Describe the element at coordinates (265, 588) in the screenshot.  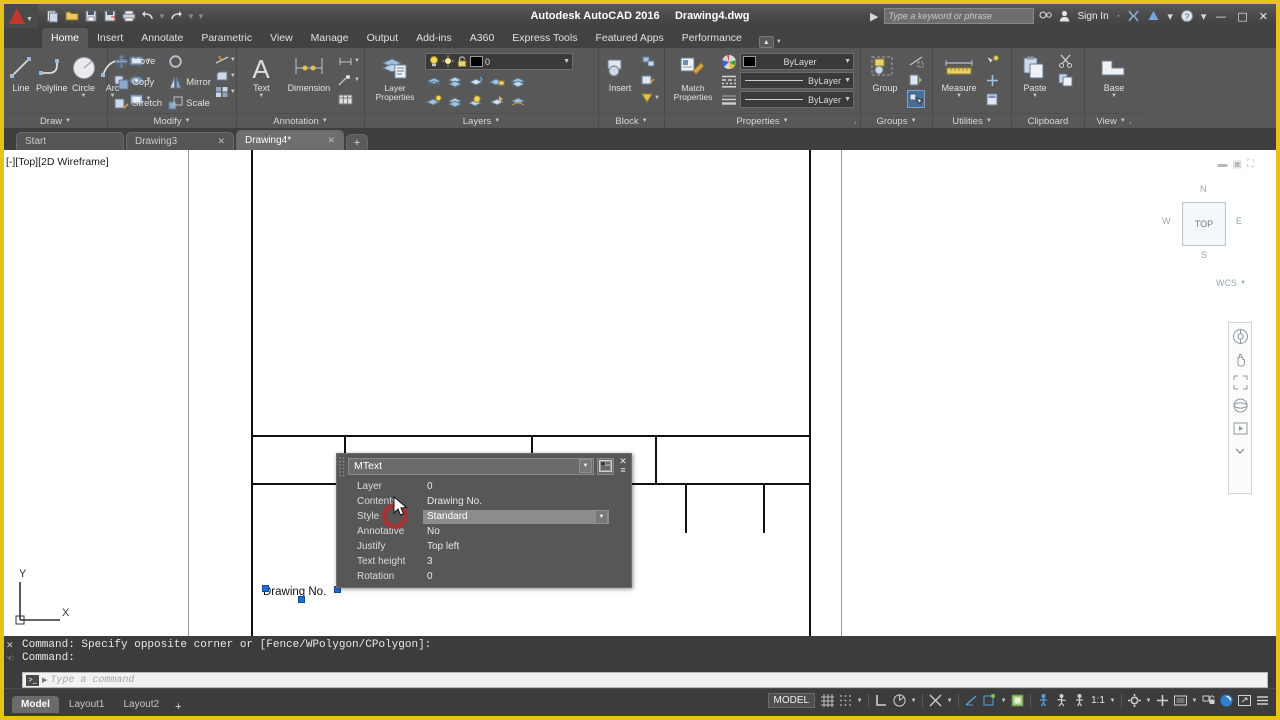
I see `mtext-grip-topleft` at that location.